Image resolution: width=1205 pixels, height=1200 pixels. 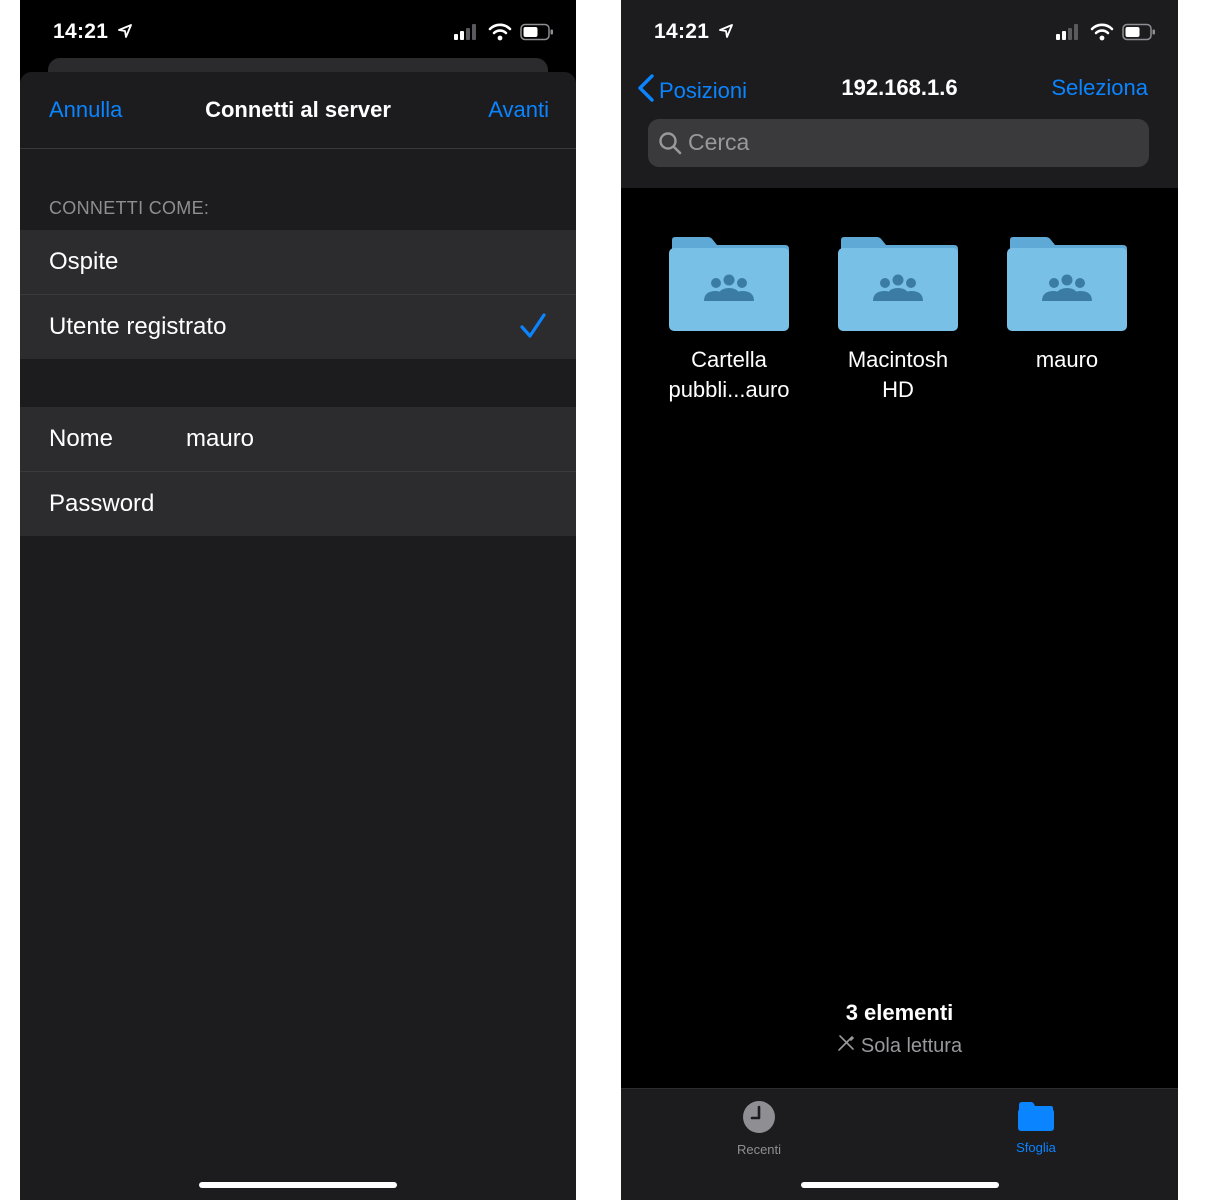 I want to click on read-only-label: Sola lettura, so click(x=911, y=1045).